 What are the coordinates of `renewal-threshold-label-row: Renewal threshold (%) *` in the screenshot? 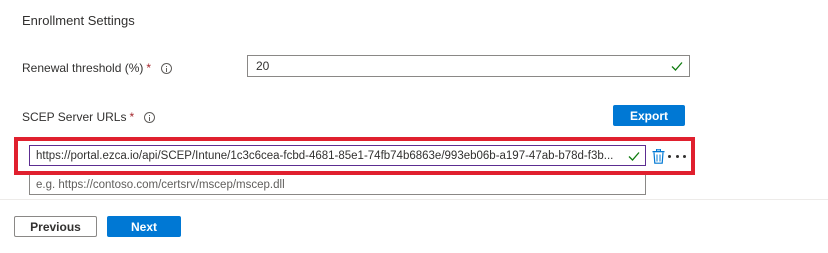 It's located at (97, 68).